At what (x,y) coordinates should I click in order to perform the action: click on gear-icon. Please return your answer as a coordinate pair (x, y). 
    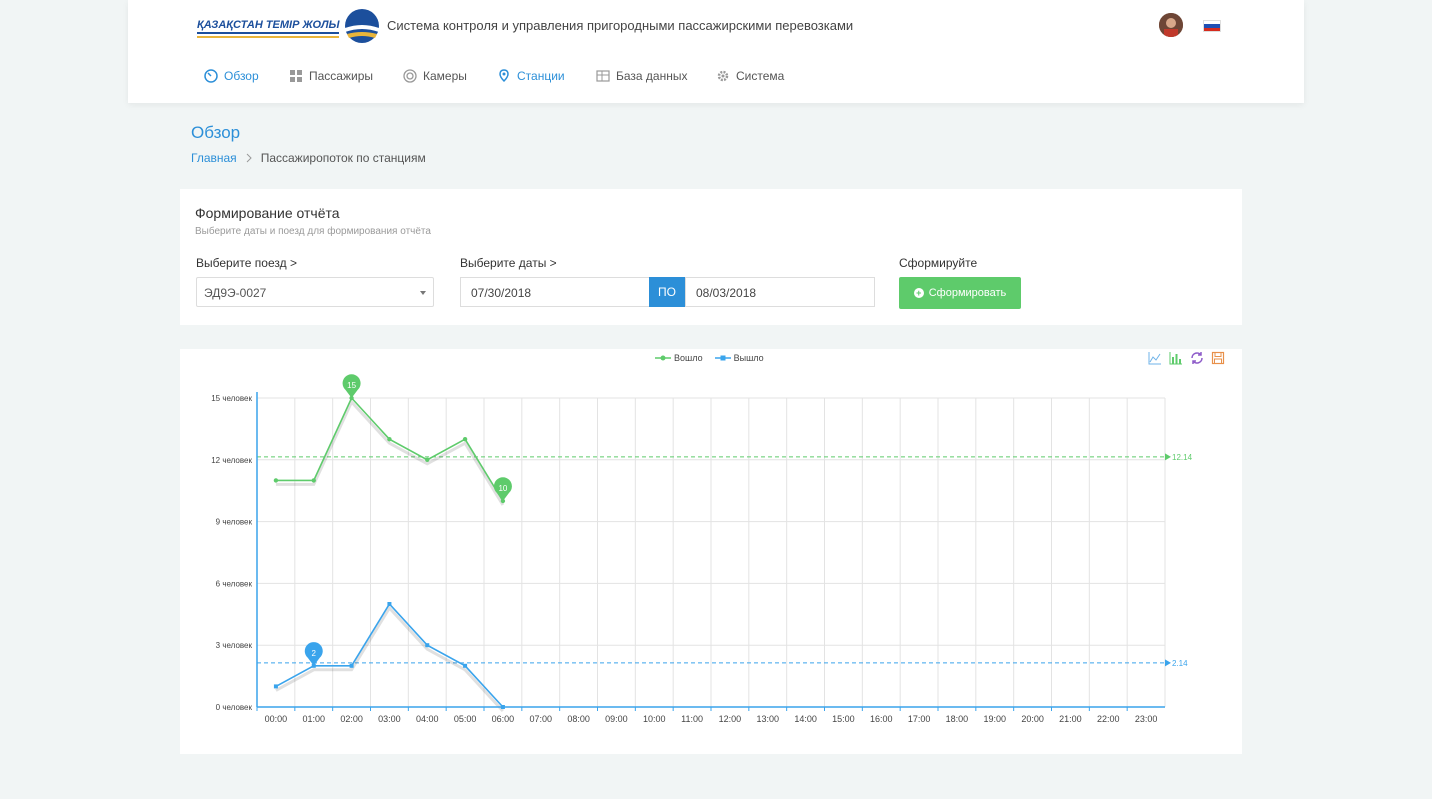
    Looking at the image, I should click on (723, 76).